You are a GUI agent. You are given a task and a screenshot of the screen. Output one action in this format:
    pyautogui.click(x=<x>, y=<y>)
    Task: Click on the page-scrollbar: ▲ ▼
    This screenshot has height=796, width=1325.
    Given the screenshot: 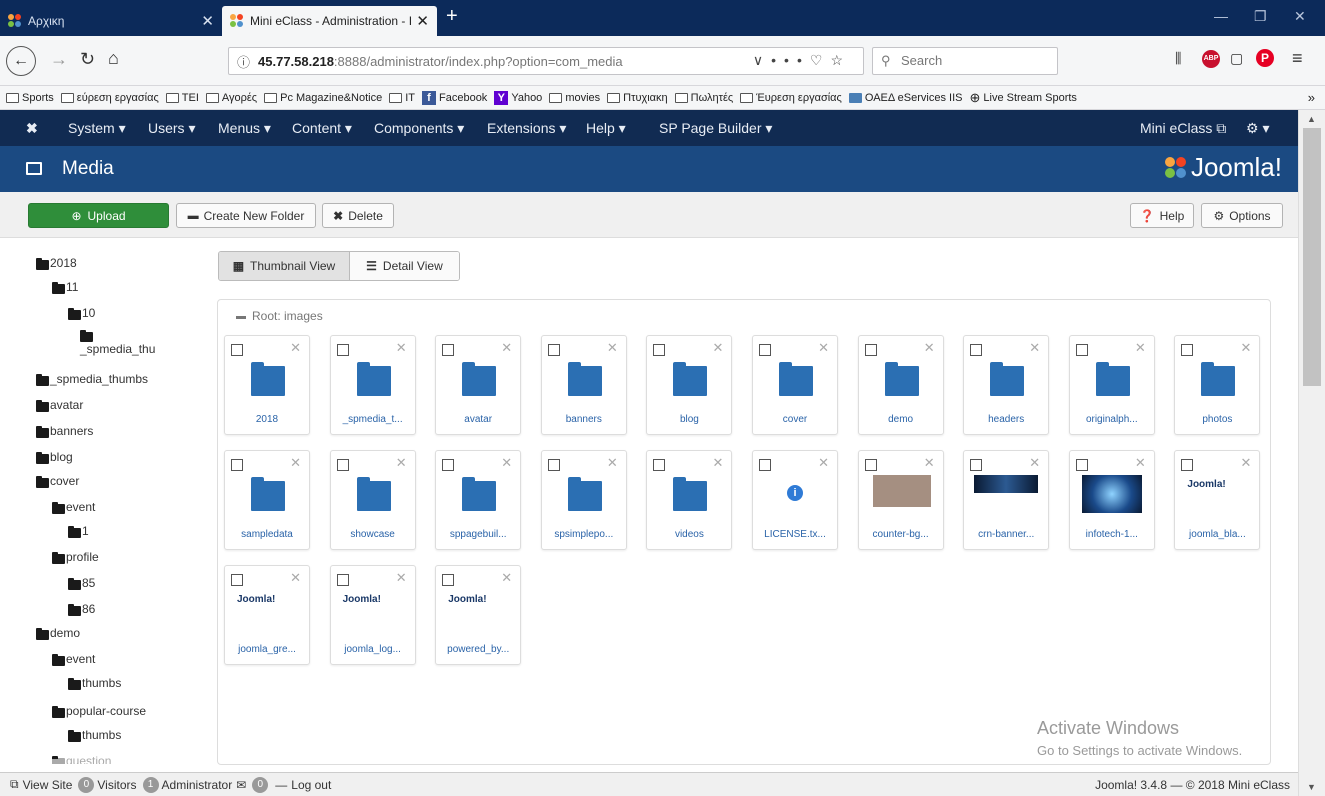 What is the action you would take?
    pyautogui.click(x=1311, y=453)
    